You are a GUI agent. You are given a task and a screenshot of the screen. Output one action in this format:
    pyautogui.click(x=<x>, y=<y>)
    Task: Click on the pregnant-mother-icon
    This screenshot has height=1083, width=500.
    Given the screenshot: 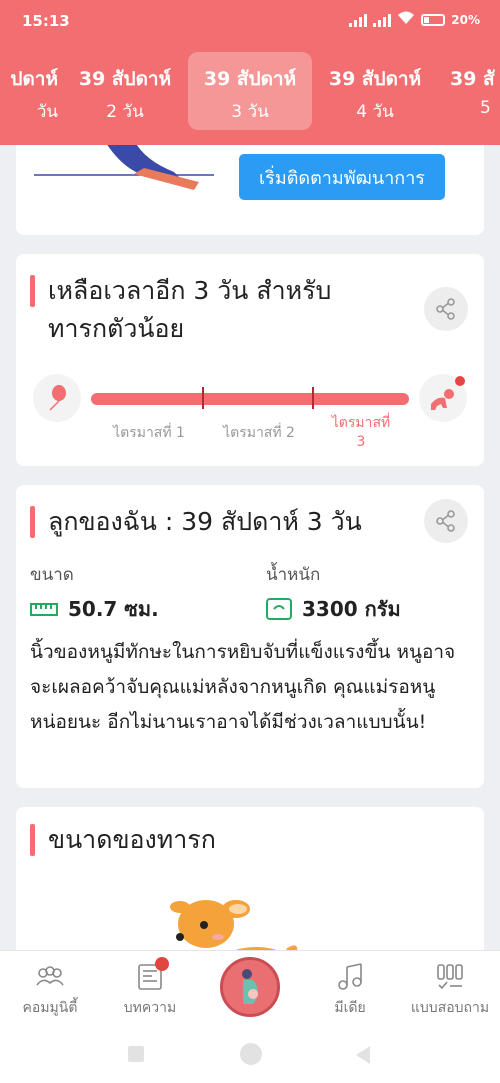 What is the action you would take?
    pyautogui.click(x=250, y=986)
    